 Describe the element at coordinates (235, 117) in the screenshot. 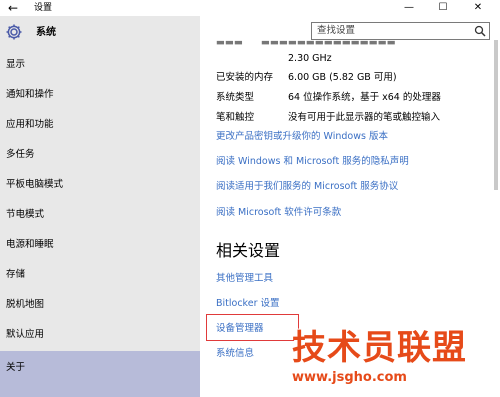

I see `pen-touch-label: 笔和触控` at that location.